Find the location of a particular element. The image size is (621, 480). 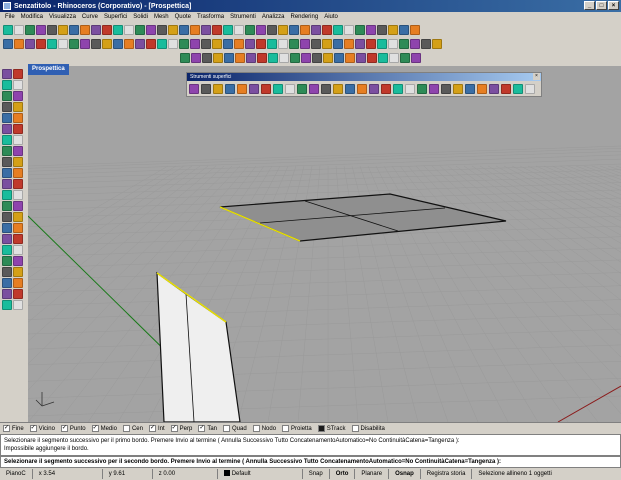

osnap-disabilita: Disabilita is located at coordinates (368, 428).